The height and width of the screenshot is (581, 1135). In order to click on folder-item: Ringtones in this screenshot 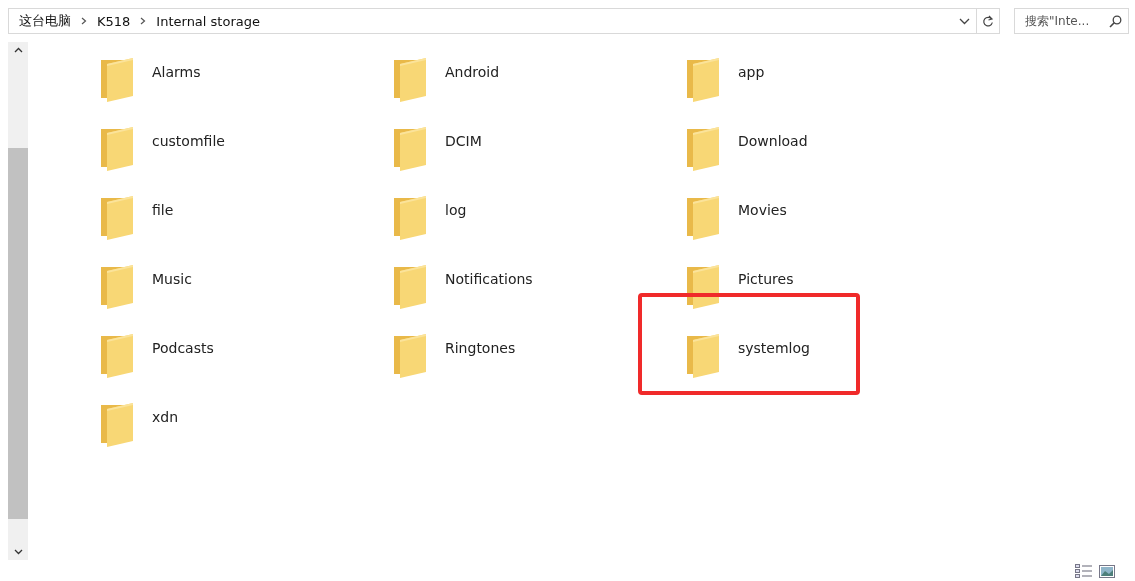, I will do `click(539, 360)`.